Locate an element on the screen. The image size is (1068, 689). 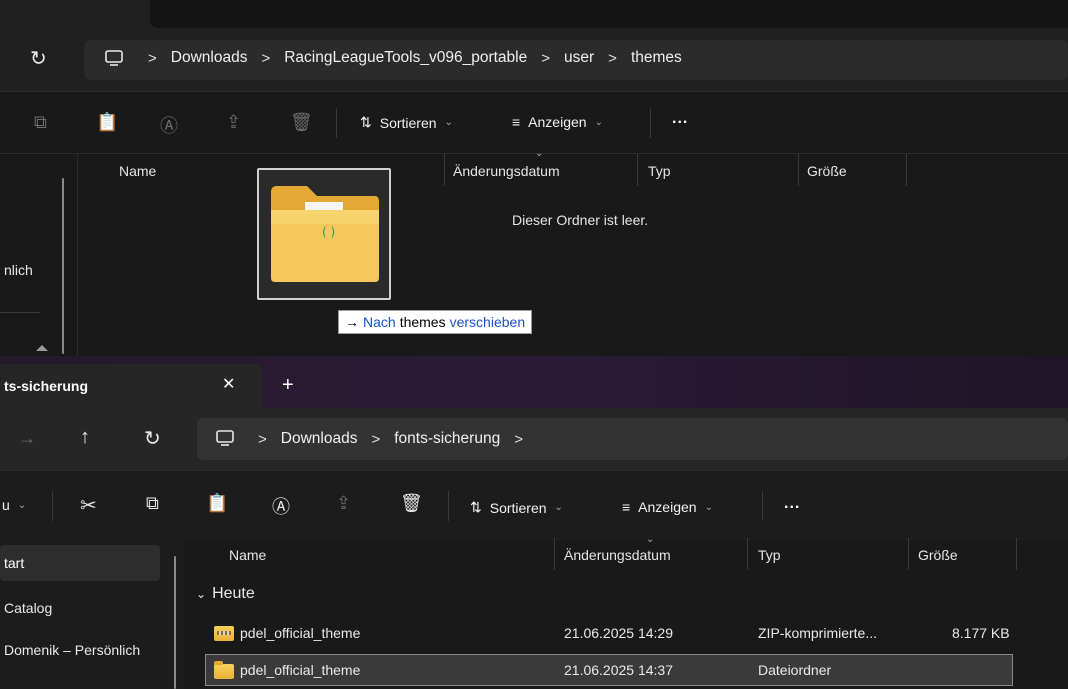
tab-fonts-sicherung: ts-sicherung ✕ is located at coordinates (131, 386).